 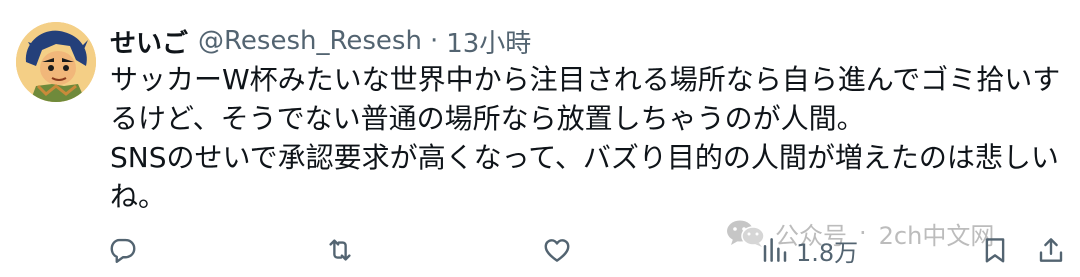 I want to click on heart-icon, so click(x=557, y=250).